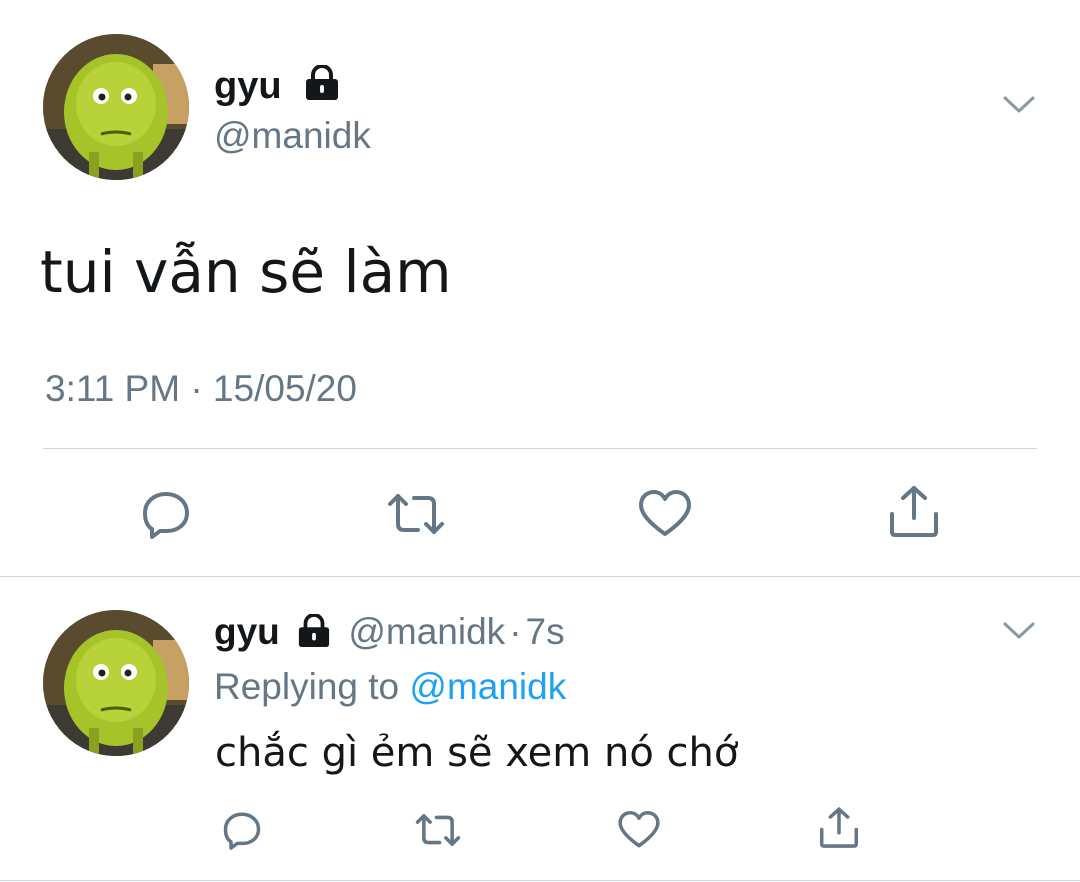 The width and height of the screenshot is (1080, 882). What do you see at coordinates (246, 272) in the screenshot?
I see `tweet-text: tui vẫn sẽ làm` at bounding box center [246, 272].